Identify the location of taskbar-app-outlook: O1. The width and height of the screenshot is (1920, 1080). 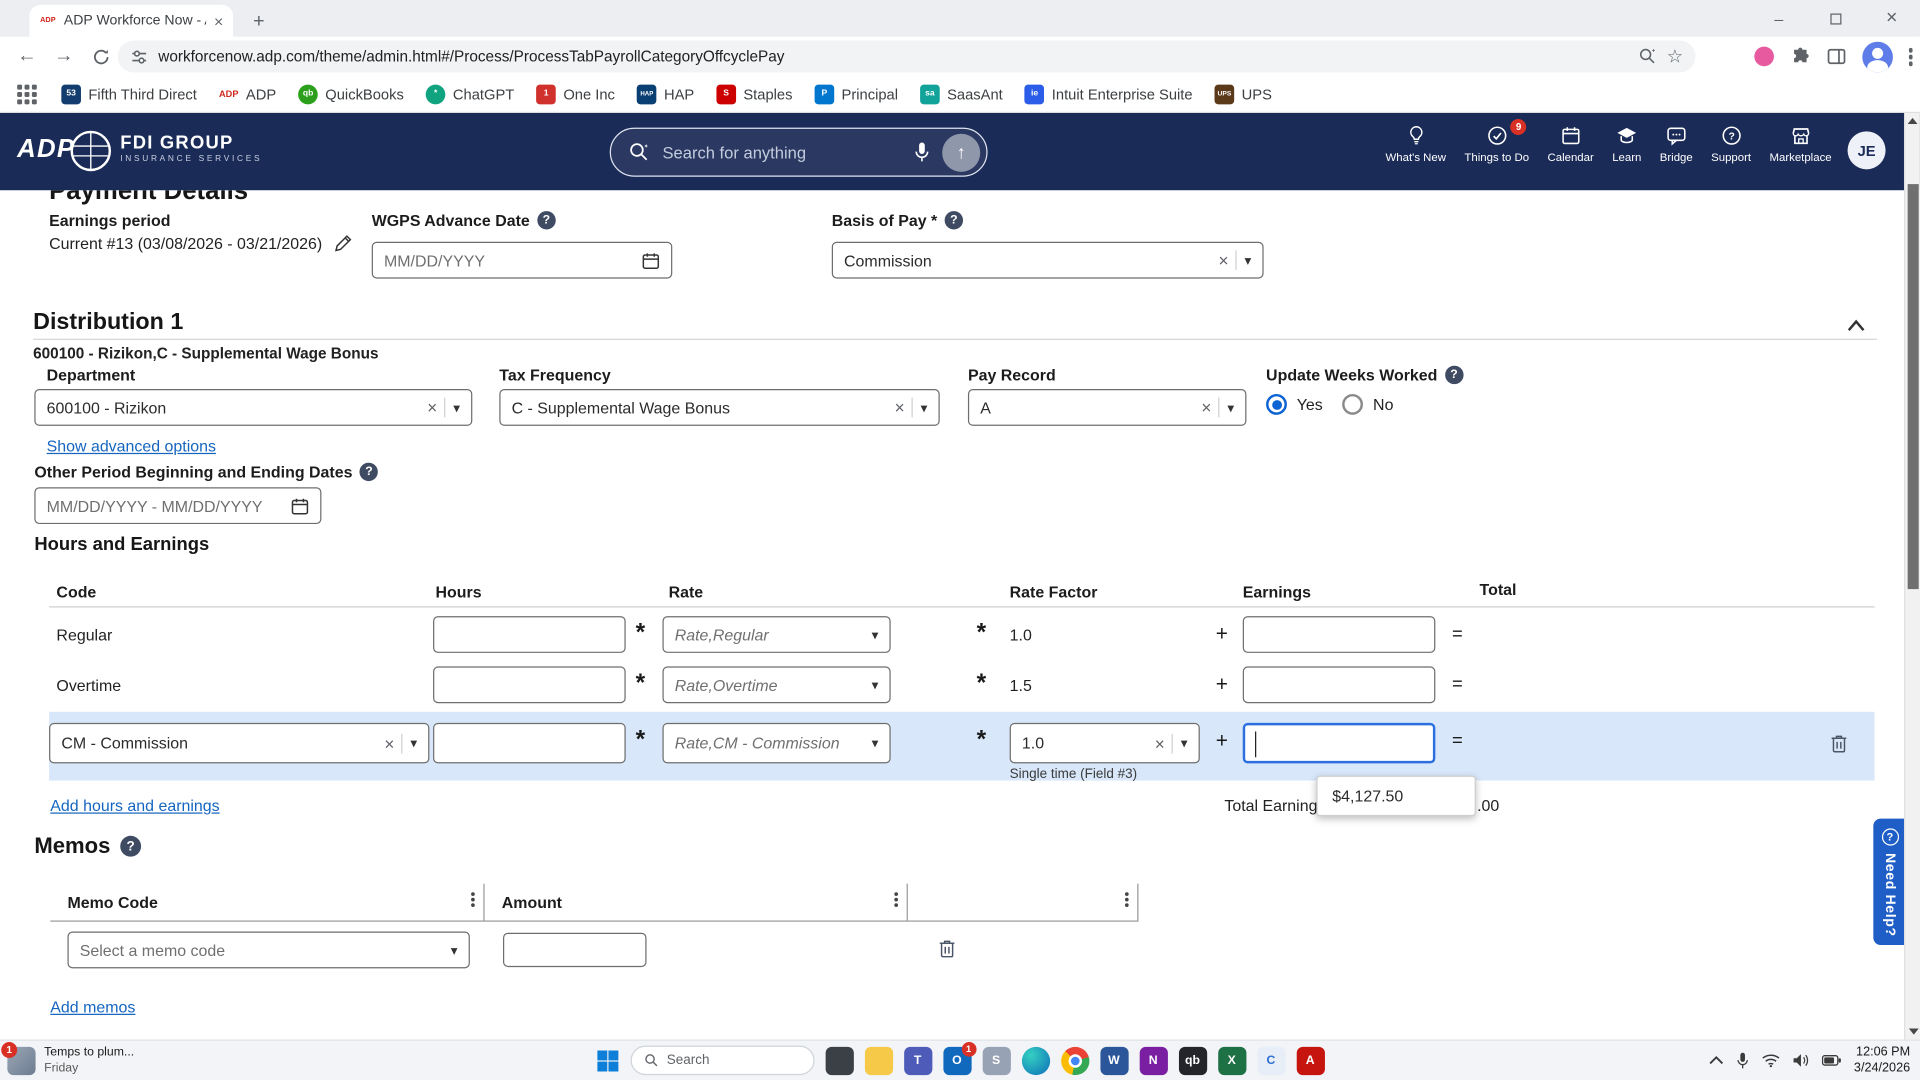
(959, 1058).